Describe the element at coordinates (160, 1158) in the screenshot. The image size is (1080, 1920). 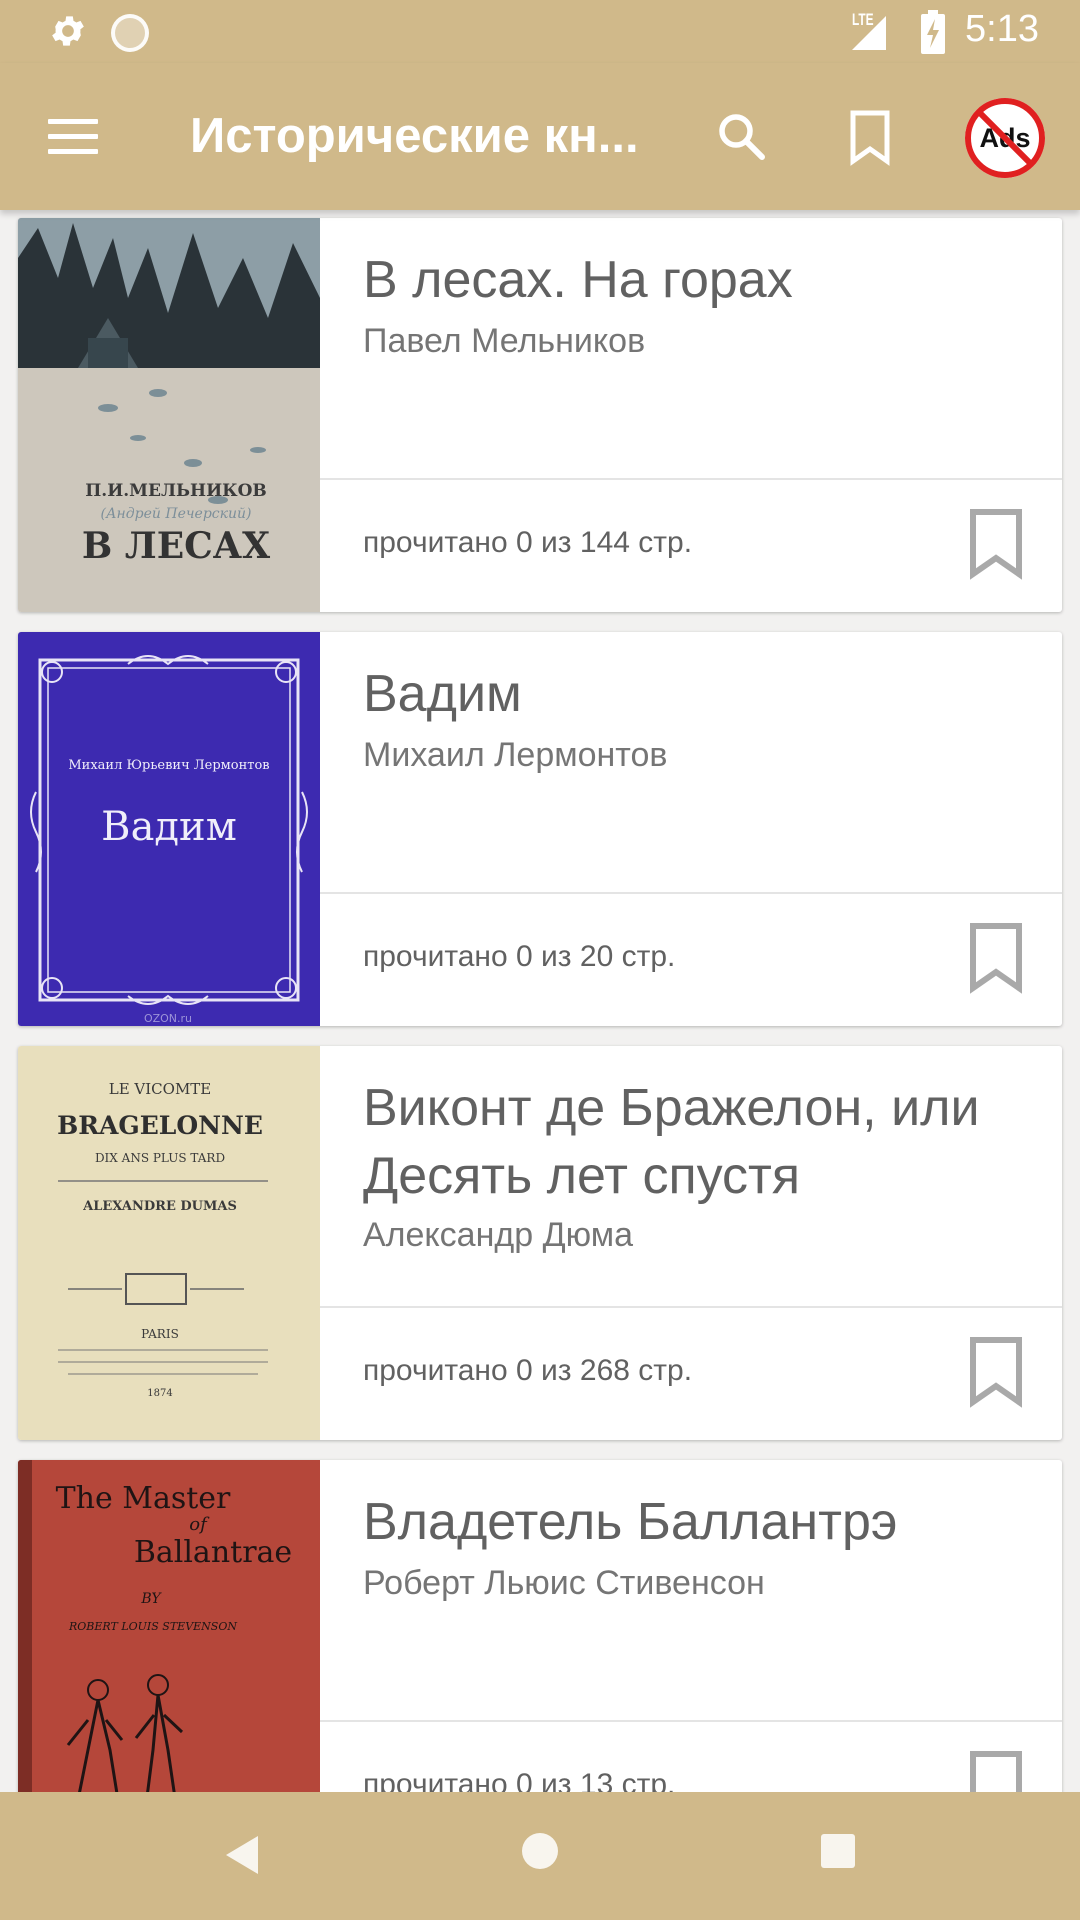
I see `cover-text: DIX ANS PLUS TARD` at that location.